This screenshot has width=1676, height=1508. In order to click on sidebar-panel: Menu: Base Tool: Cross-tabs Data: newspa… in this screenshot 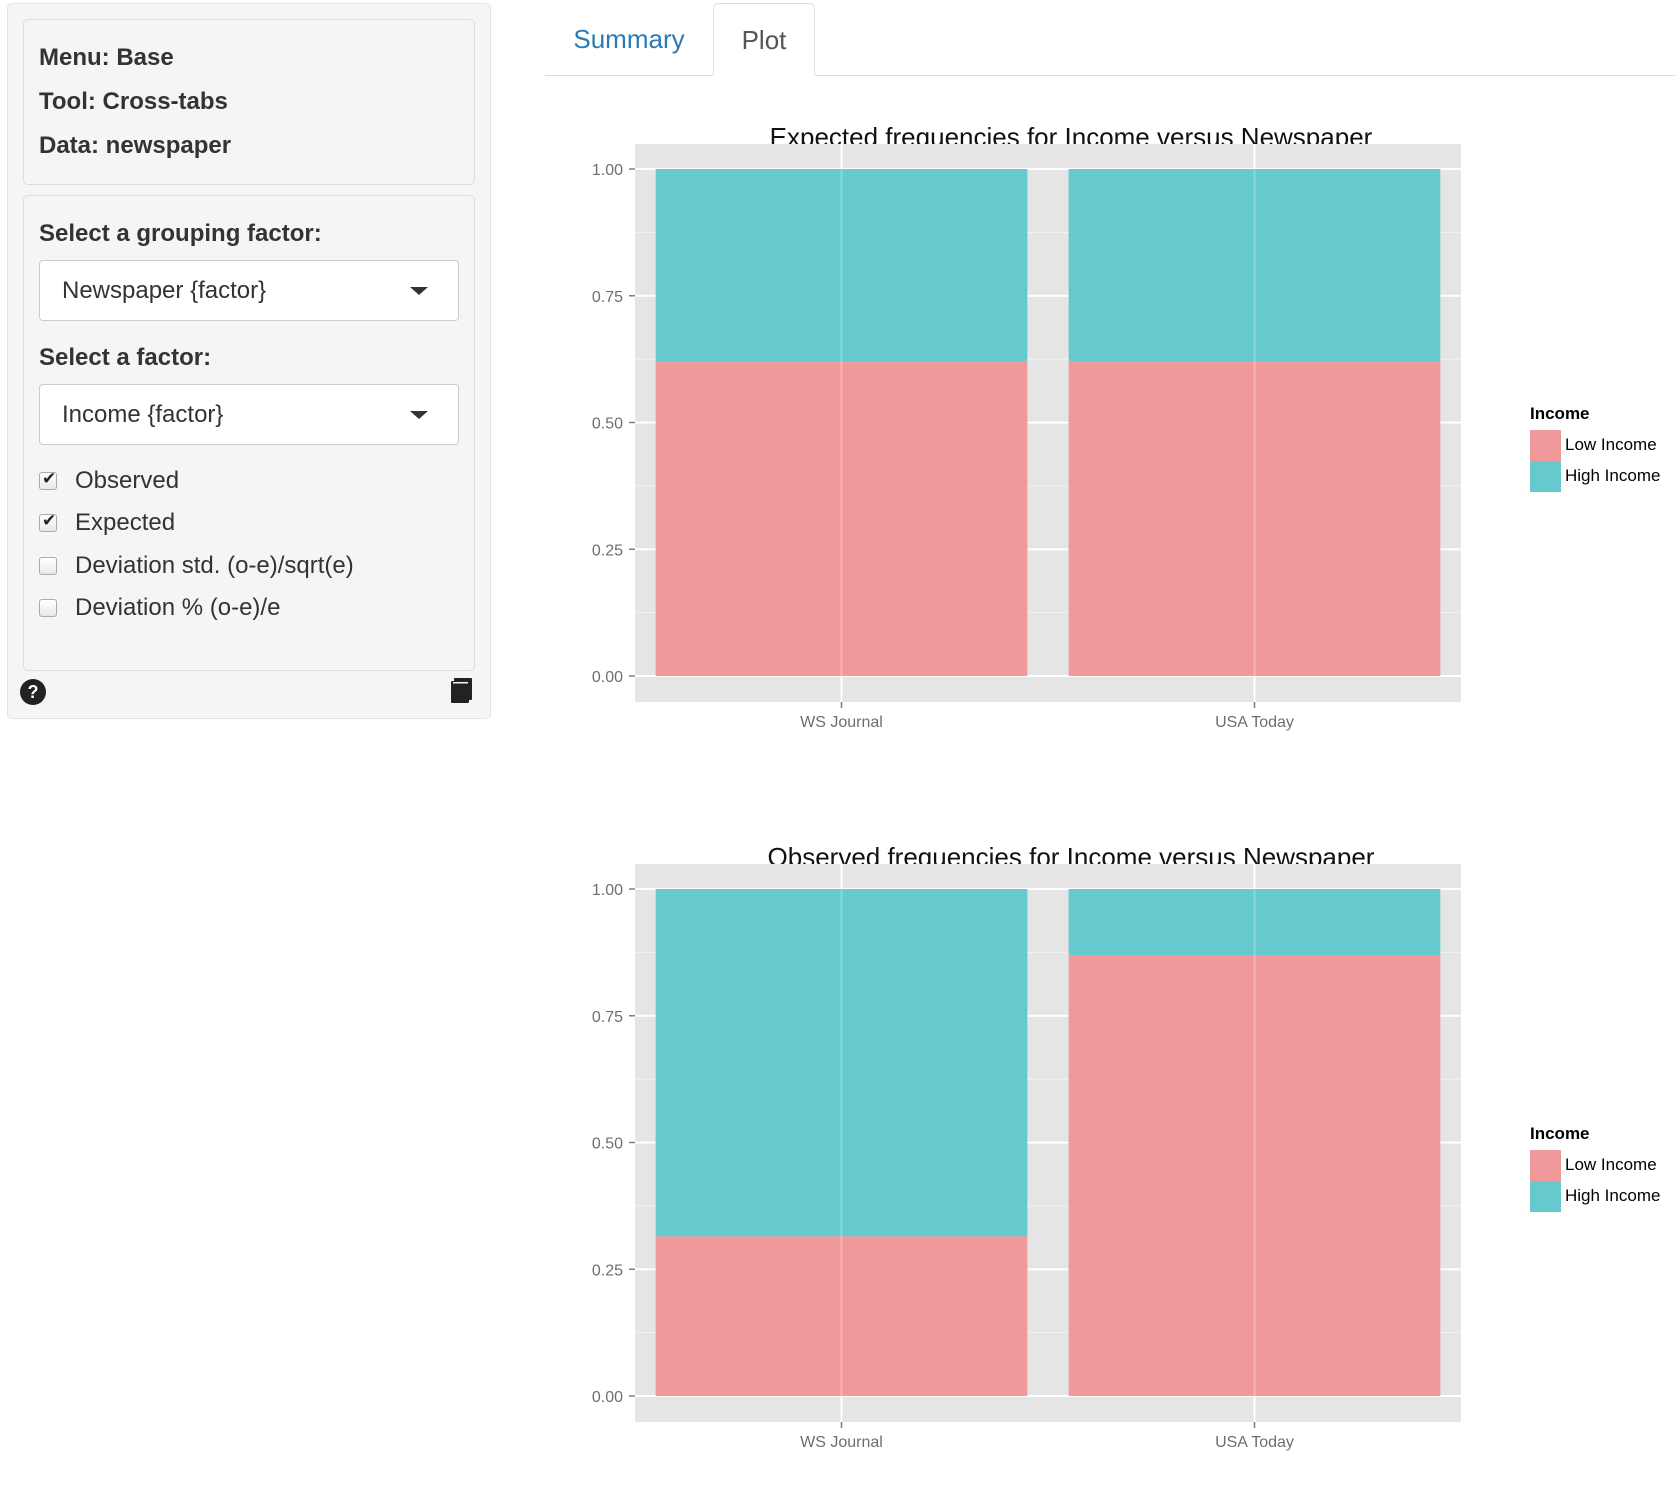, I will do `click(249, 361)`.